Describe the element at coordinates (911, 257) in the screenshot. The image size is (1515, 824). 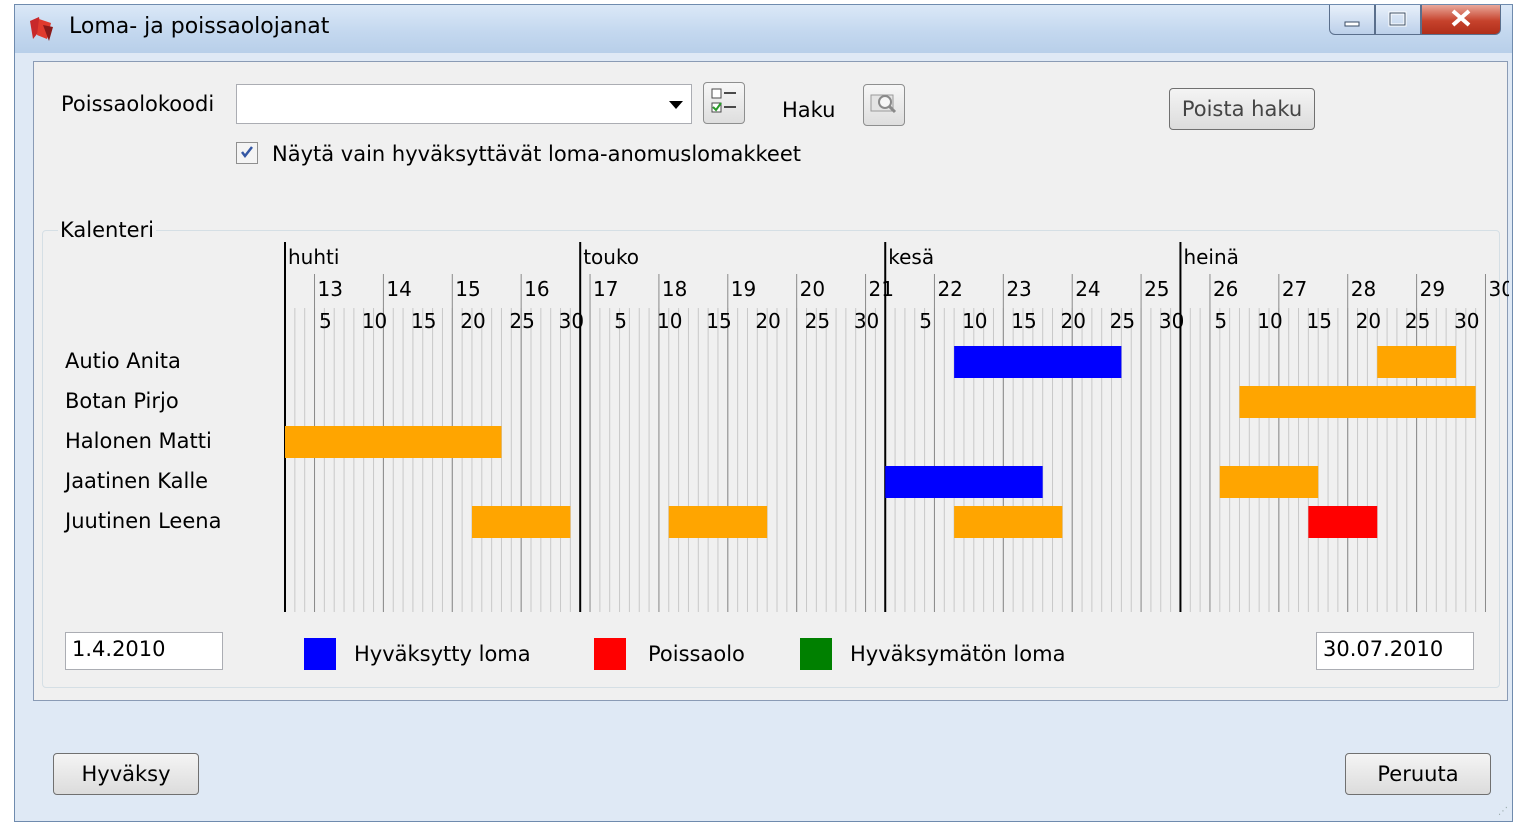
I see `month-label: kesä` at that location.